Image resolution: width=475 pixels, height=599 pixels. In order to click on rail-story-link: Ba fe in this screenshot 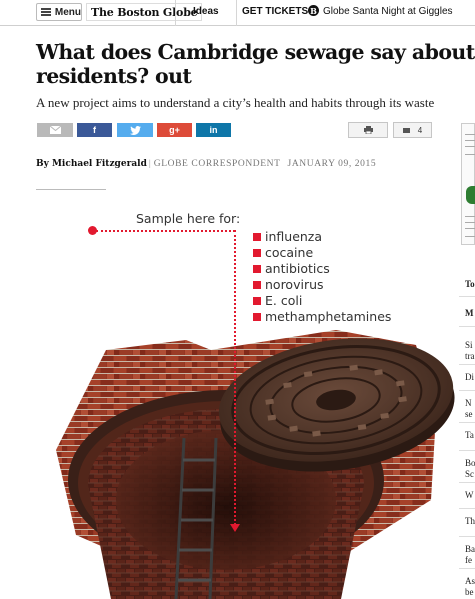, I will do `click(470, 555)`.